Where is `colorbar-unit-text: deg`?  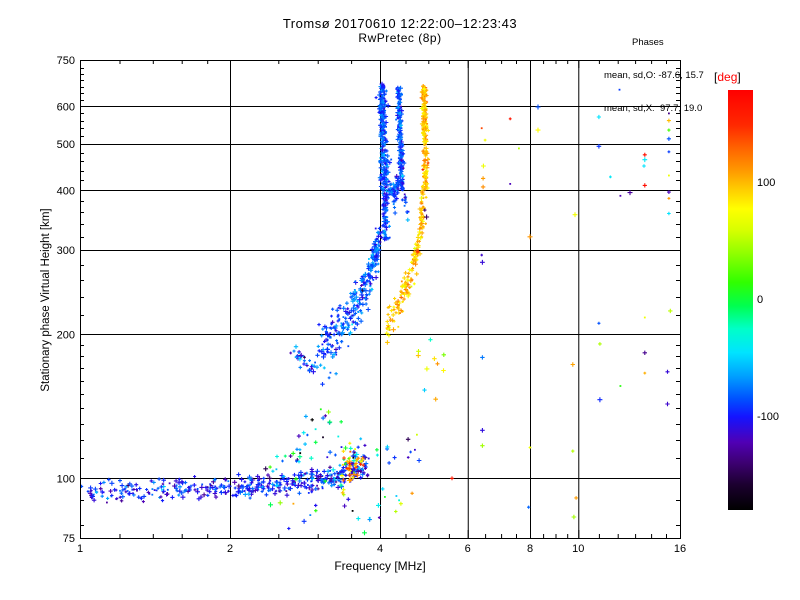 colorbar-unit-text: deg is located at coordinates (727, 77).